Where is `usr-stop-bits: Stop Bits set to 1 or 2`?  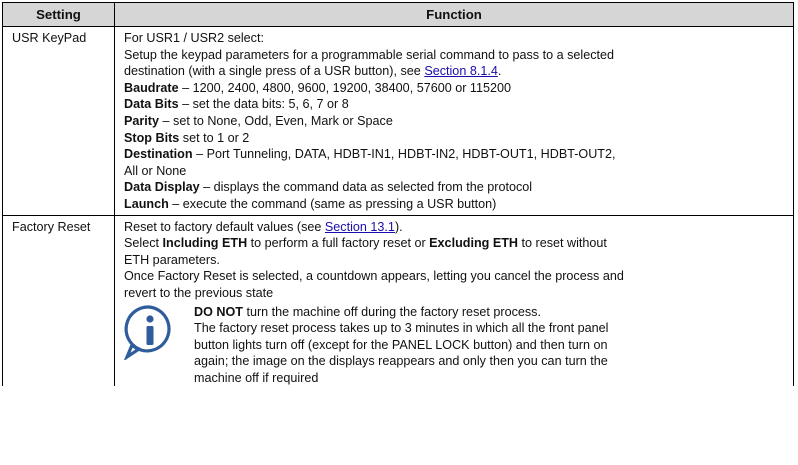 usr-stop-bits: Stop Bits set to 1 or 2 is located at coordinates (187, 137).